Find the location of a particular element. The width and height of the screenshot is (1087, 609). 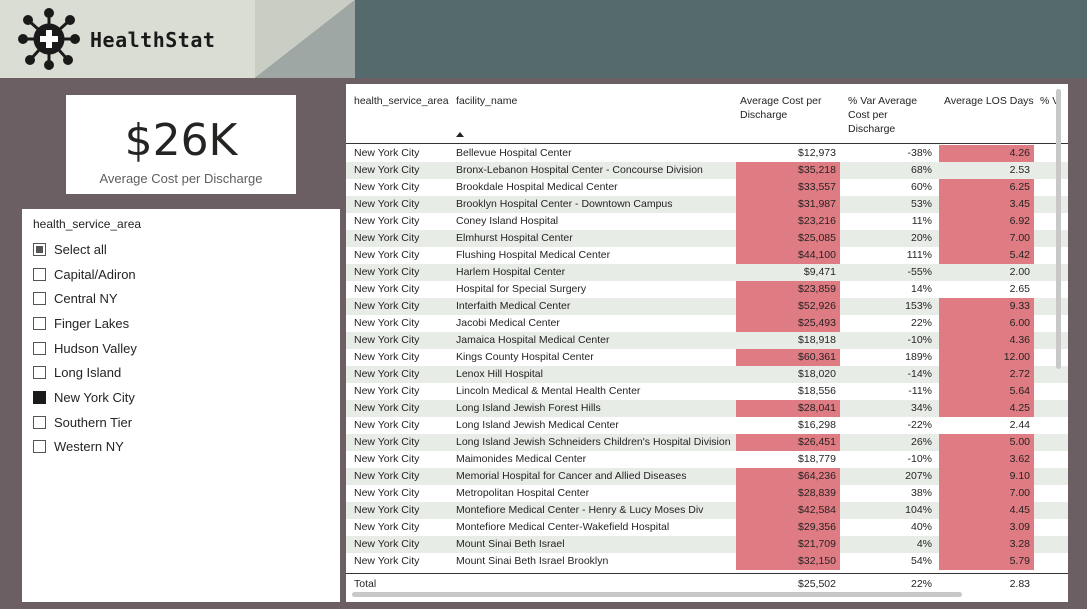

total-var: 22% is located at coordinates (921, 584).